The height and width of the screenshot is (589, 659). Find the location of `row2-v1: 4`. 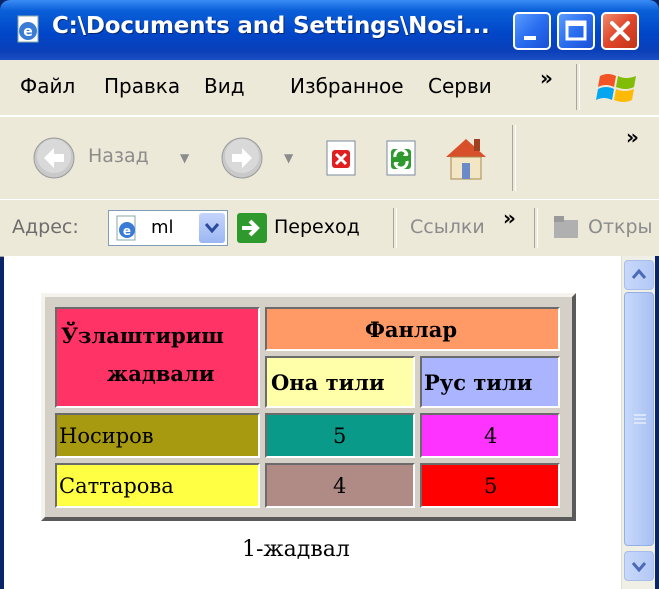

row2-v1: 4 is located at coordinates (340, 486).